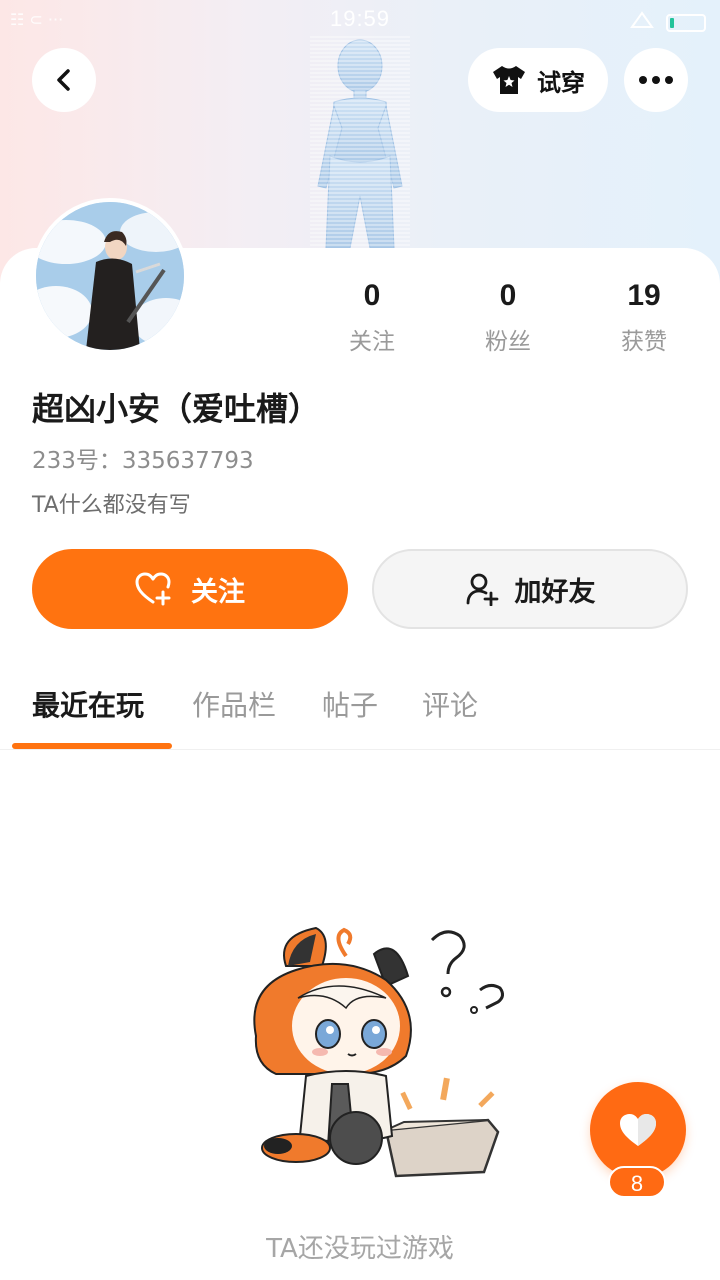 The image size is (720, 1280). I want to click on signal-icon, so click(642, 22).